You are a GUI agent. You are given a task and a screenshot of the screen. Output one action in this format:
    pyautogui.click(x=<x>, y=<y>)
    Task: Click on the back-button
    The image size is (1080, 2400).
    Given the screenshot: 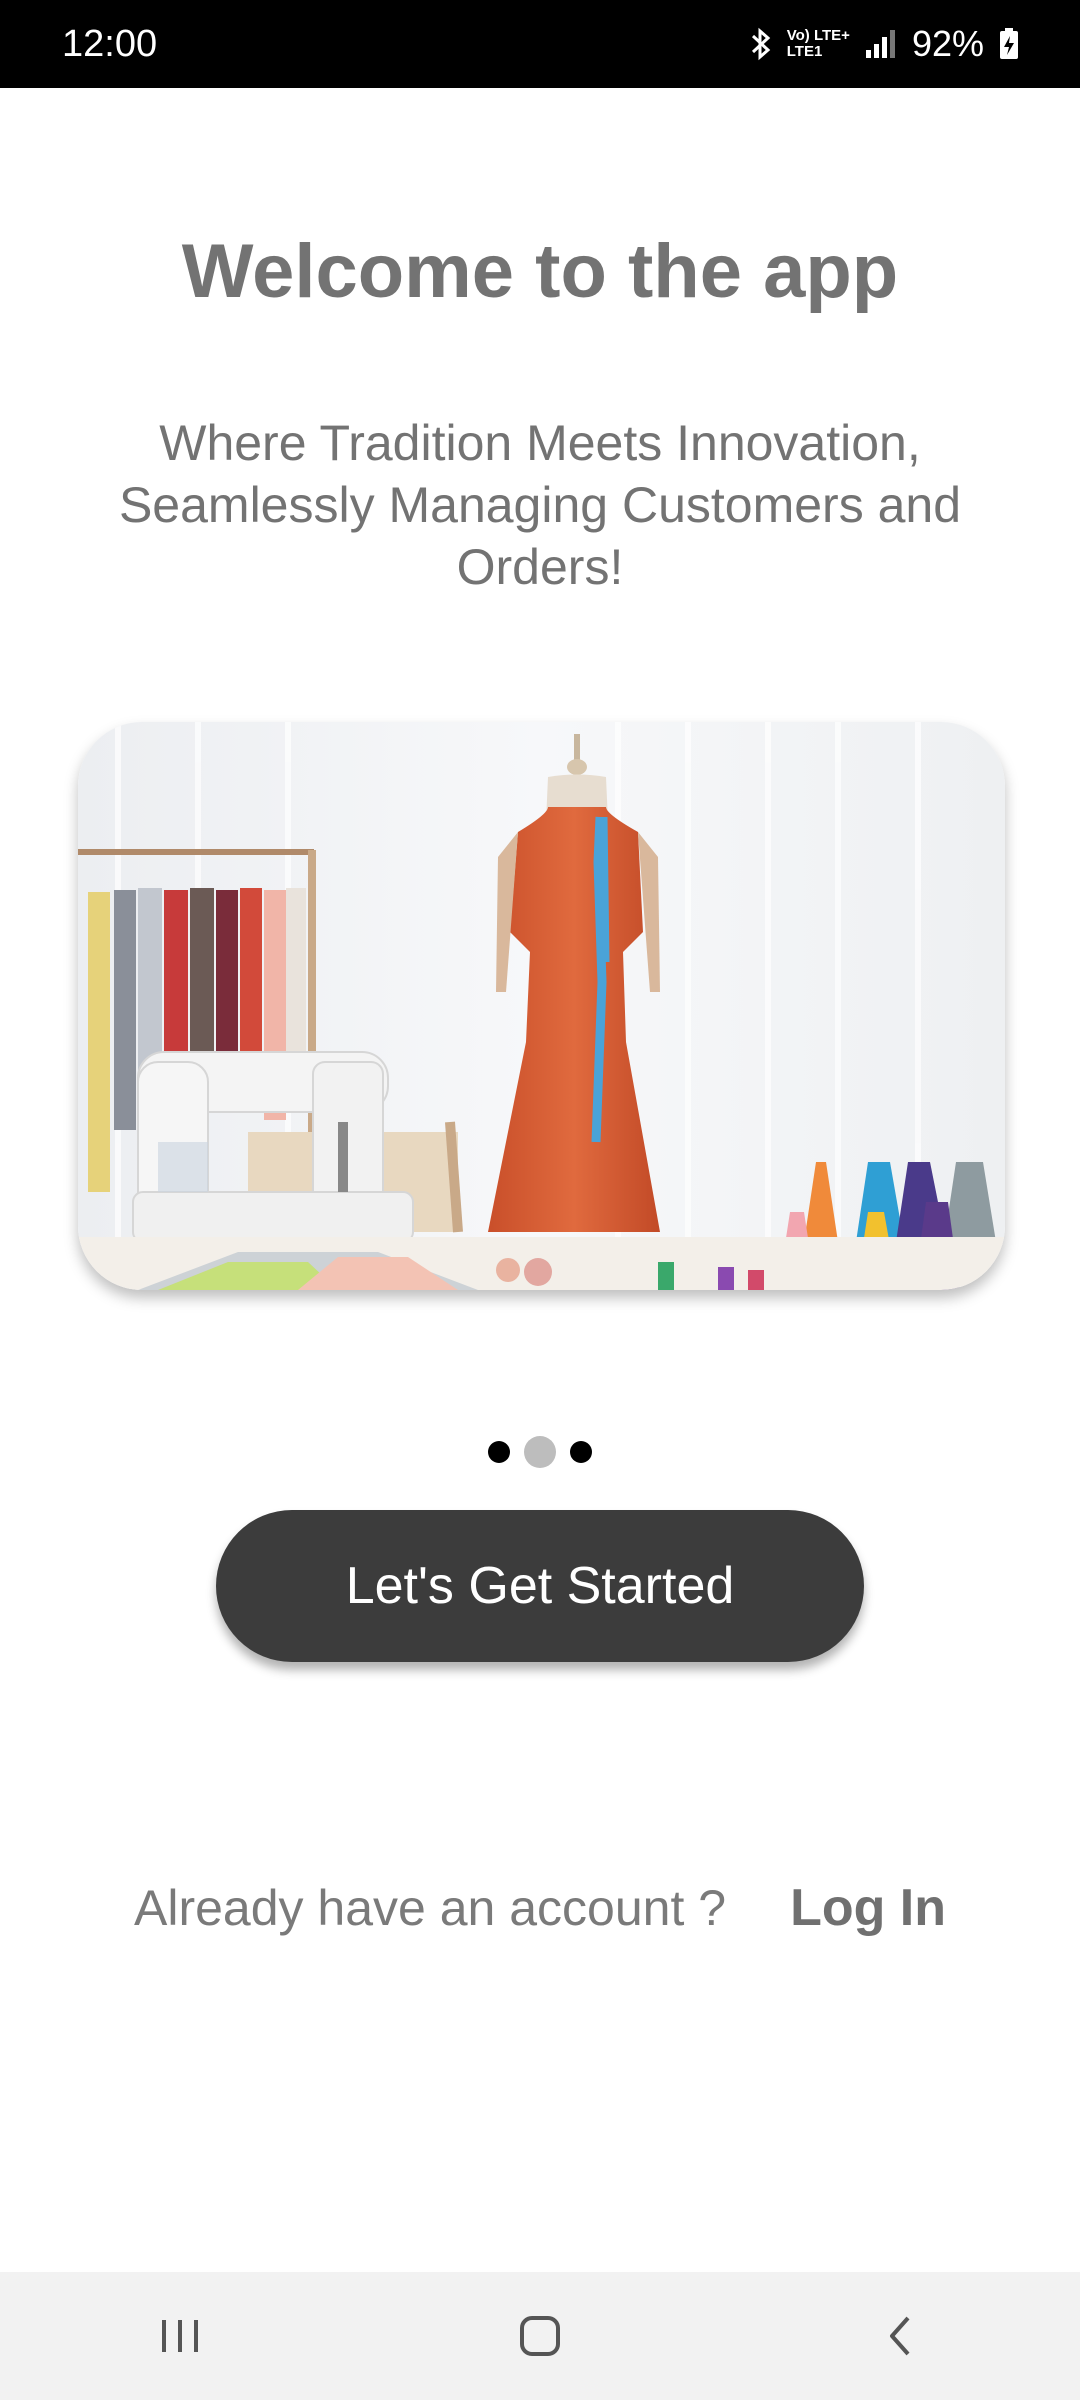 What is the action you would take?
    pyautogui.click(x=900, y=2336)
    